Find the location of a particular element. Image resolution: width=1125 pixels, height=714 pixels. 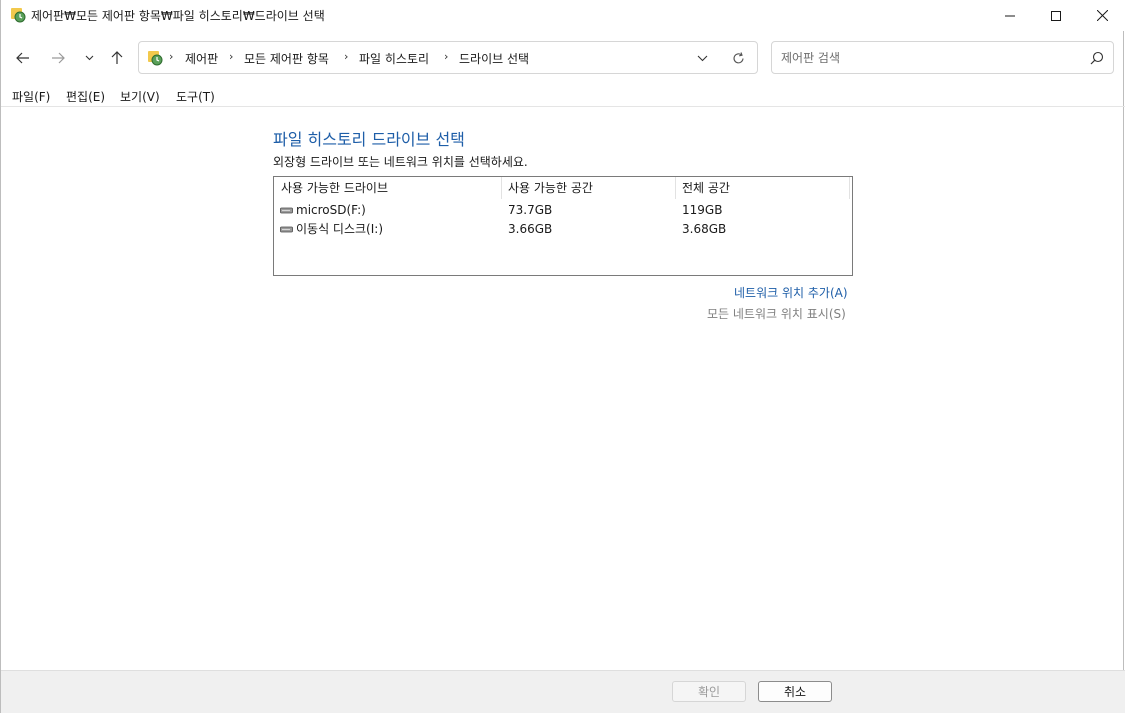

ok-button: 확인 is located at coordinates (709, 691).